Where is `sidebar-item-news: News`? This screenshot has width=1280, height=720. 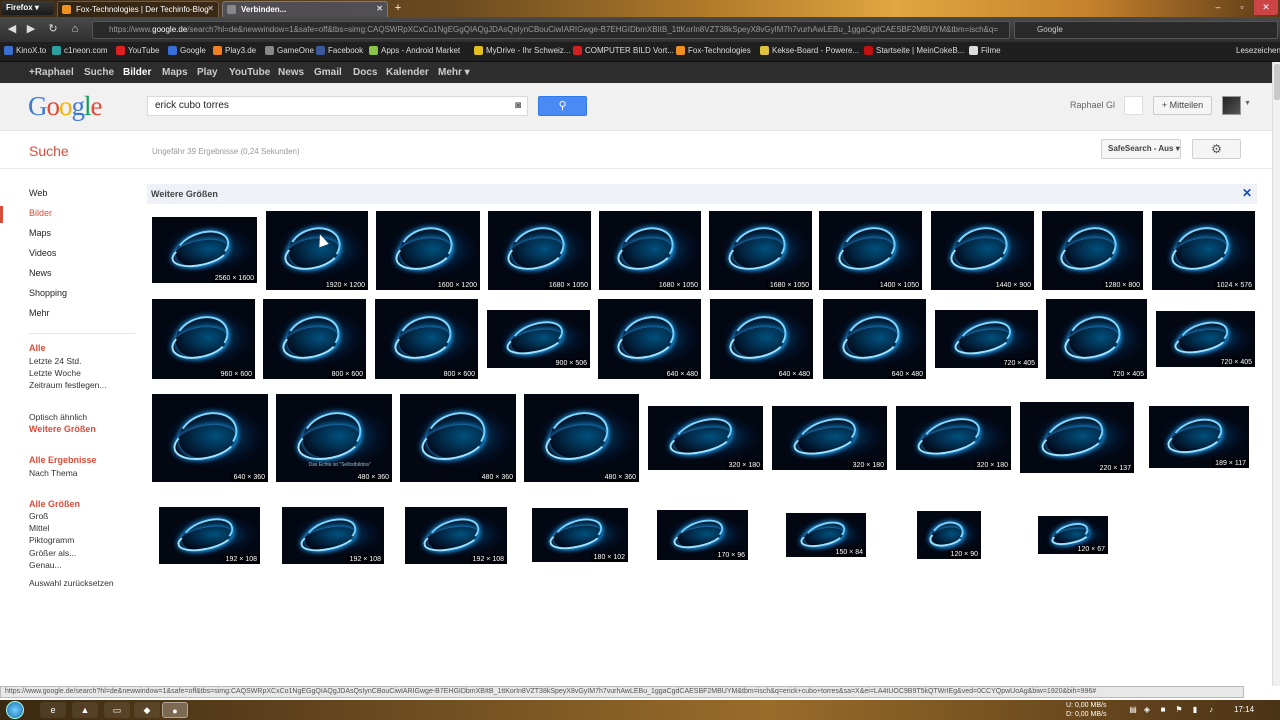 sidebar-item-news: News is located at coordinates (40, 273).